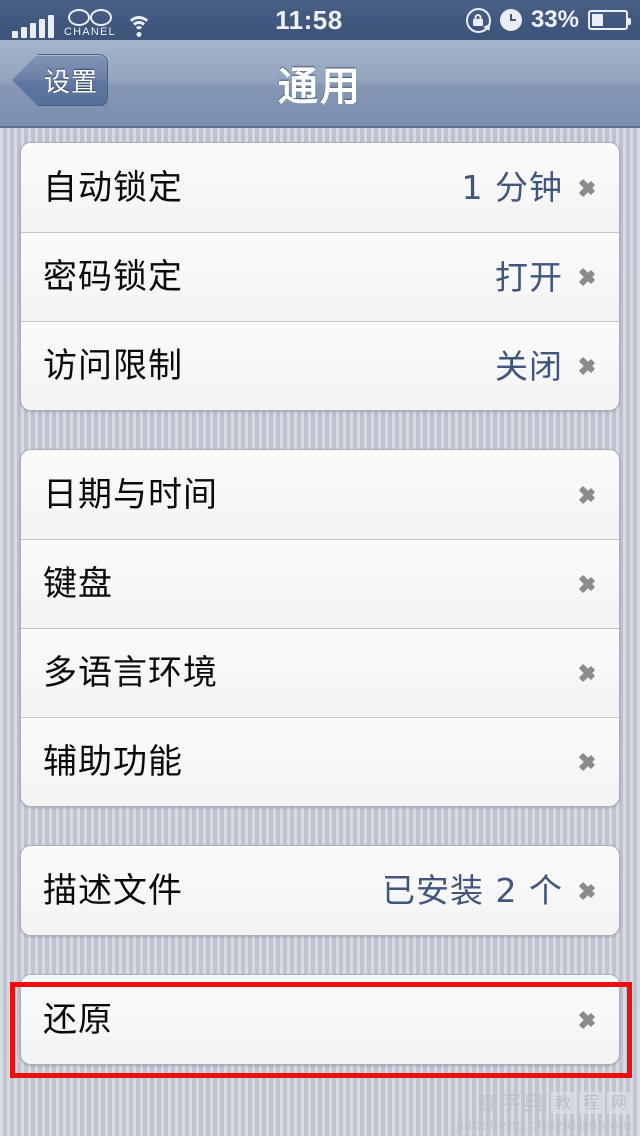 The height and width of the screenshot is (1136, 640). What do you see at coordinates (113, 890) in the screenshot?
I see `row-label: 描述文件` at bounding box center [113, 890].